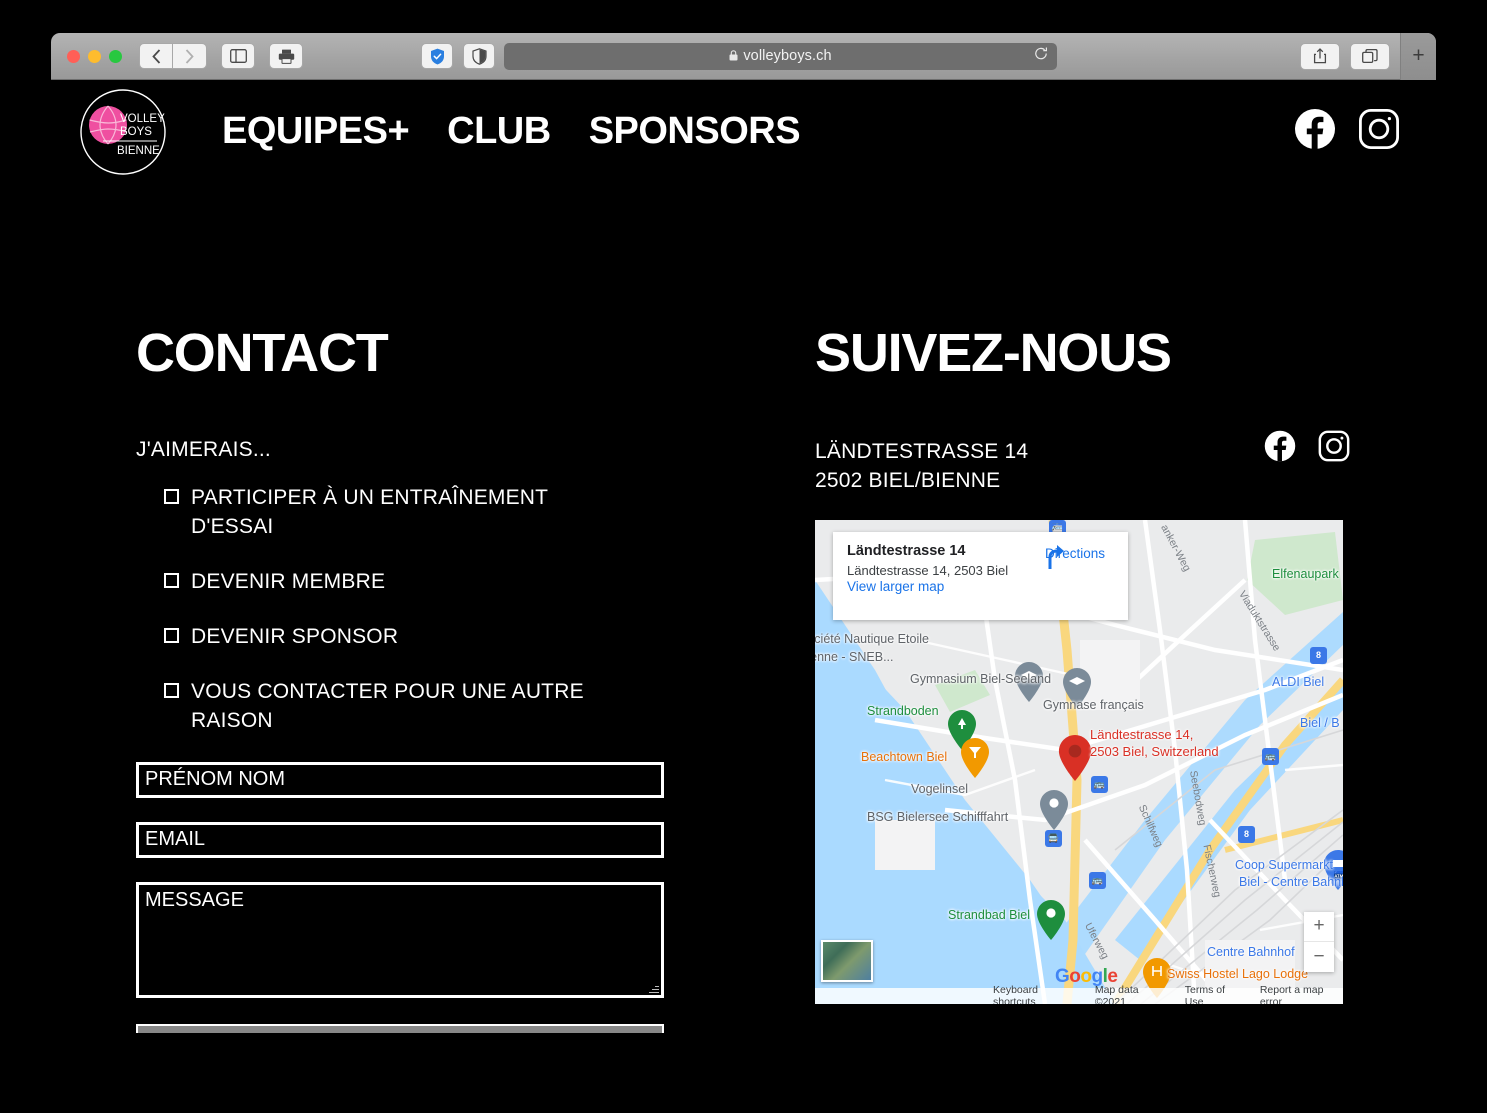  I want to click on tab-overview-button, so click(1370, 56).